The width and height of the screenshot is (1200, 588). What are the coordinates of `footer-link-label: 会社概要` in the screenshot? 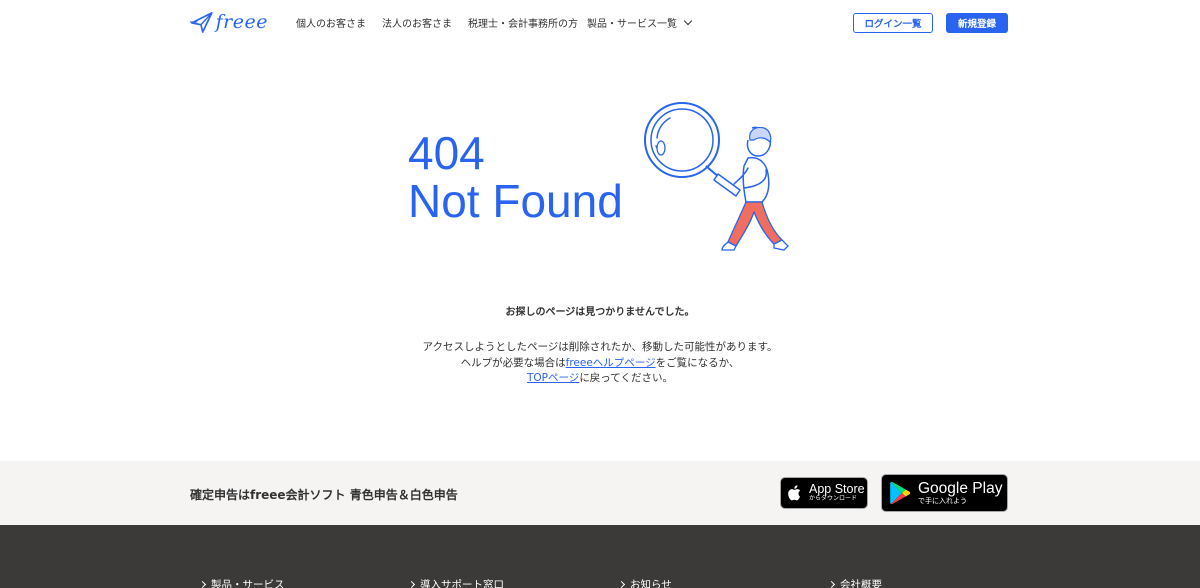 It's located at (861, 583).